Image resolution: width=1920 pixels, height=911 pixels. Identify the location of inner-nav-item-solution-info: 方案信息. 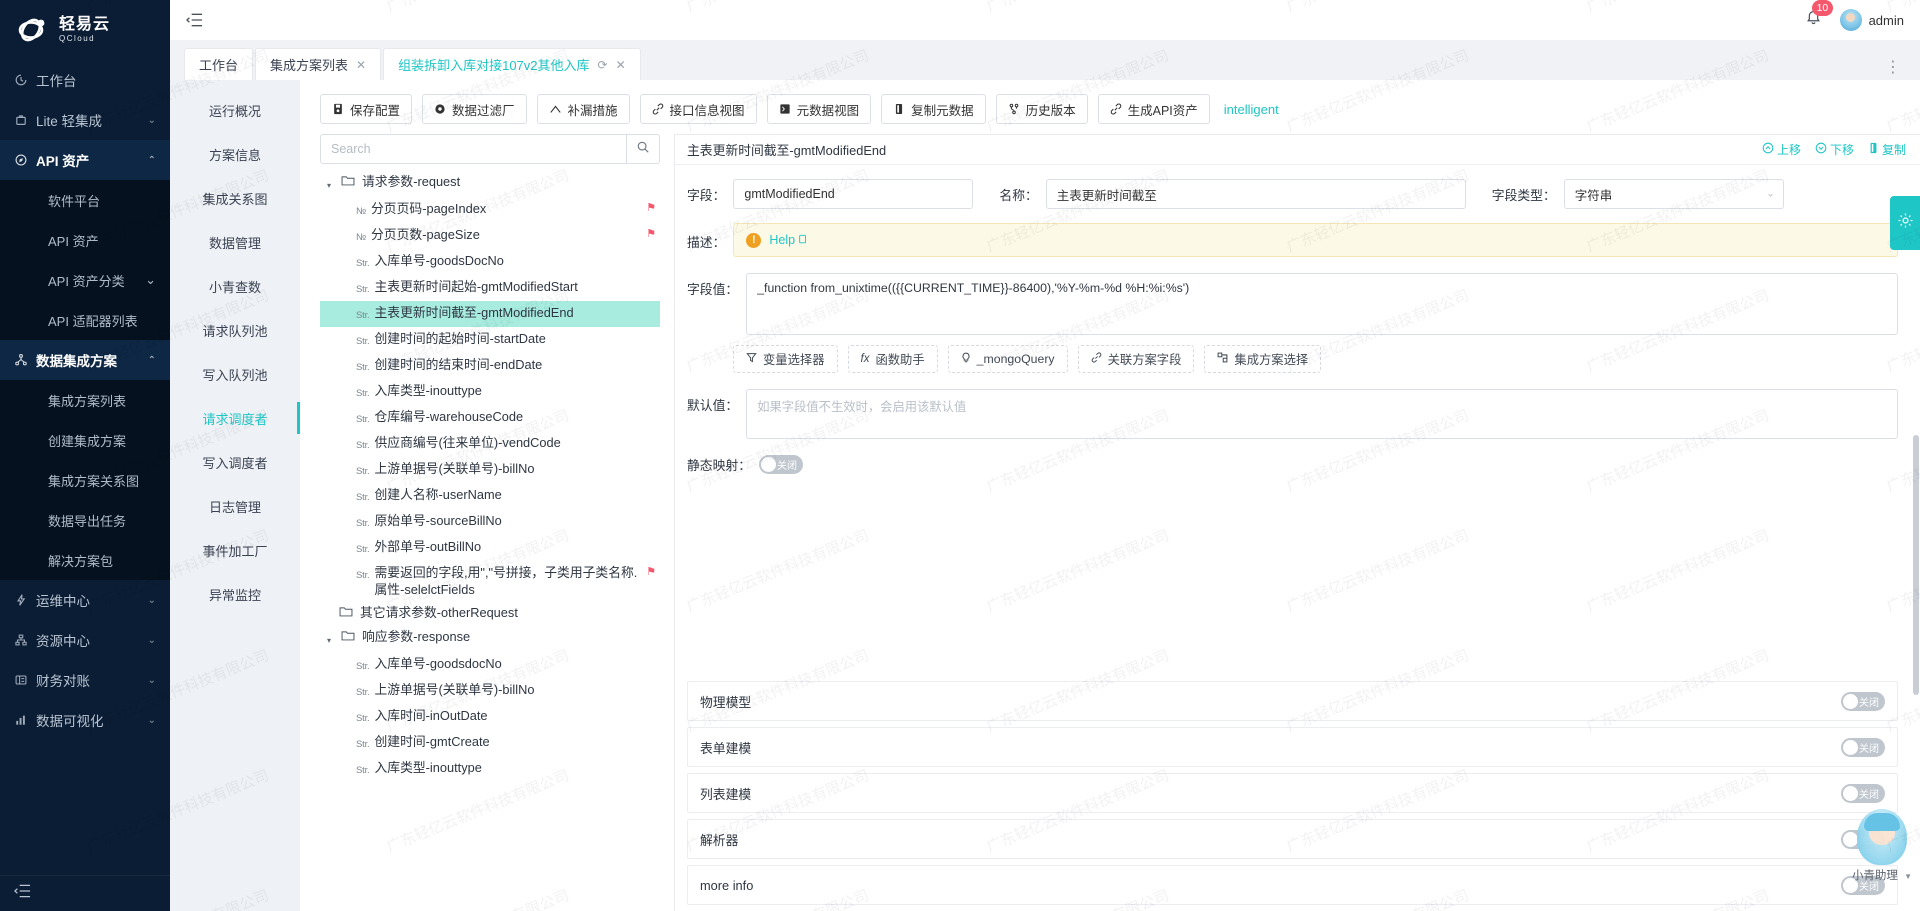
(235, 154).